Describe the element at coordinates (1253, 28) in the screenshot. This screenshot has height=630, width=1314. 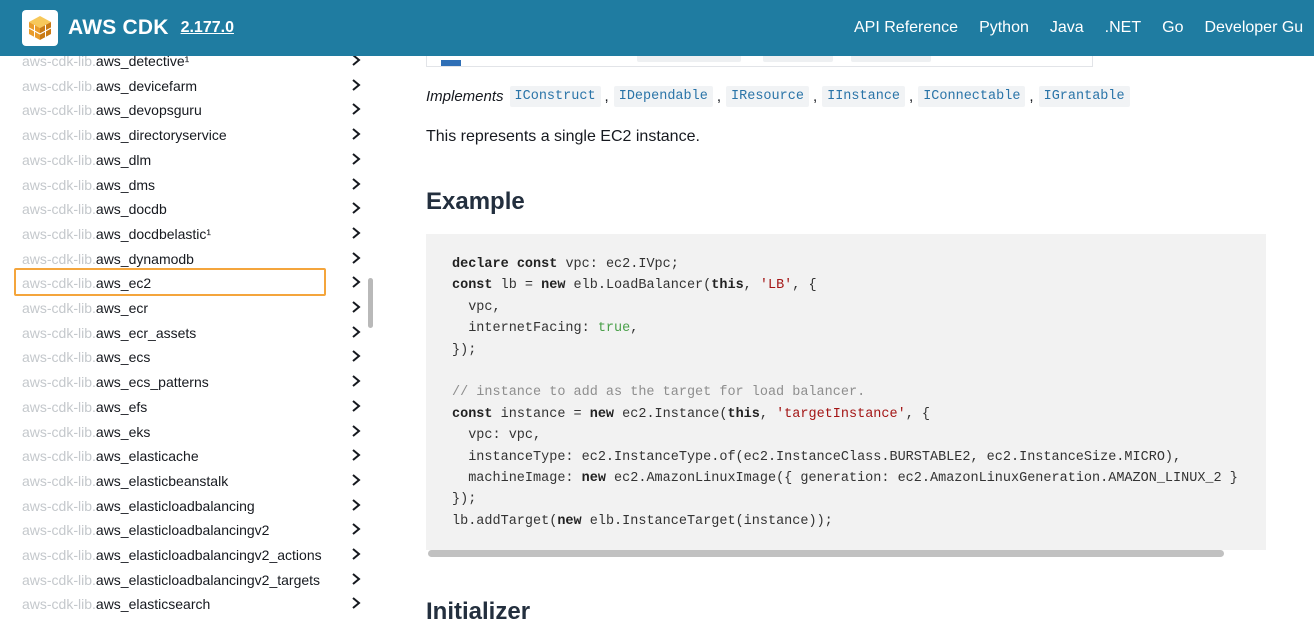
I see `nav-developer-guide: Developer Gu` at that location.